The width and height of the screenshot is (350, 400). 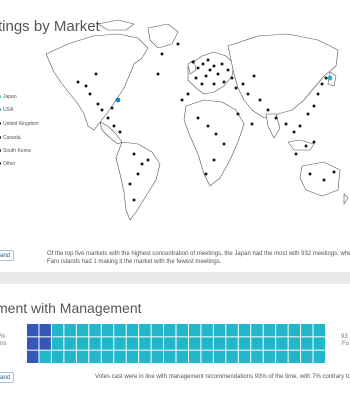 What do you see at coordinates (116, 25) in the screenshot?
I see `arctic-islands-landmass` at bounding box center [116, 25].